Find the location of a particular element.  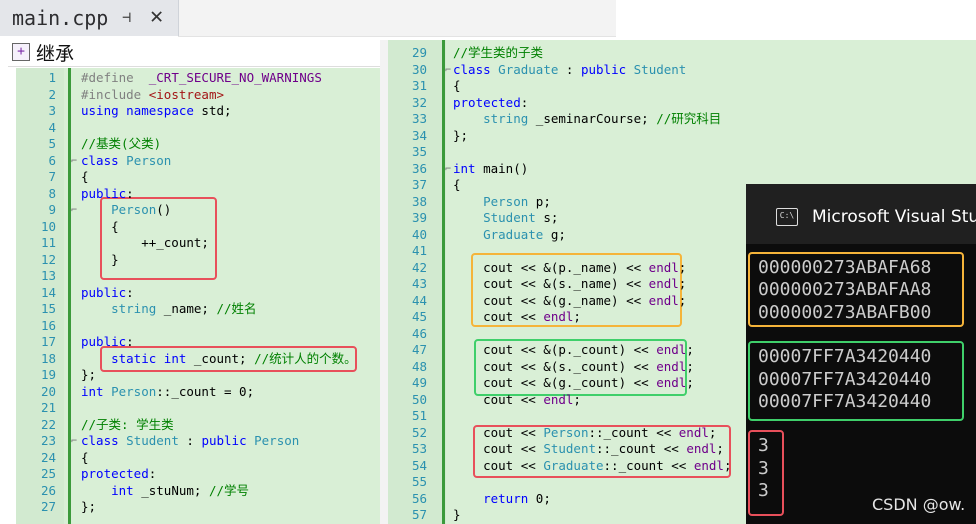

change-bar-right is located at coordinates (443, 282).